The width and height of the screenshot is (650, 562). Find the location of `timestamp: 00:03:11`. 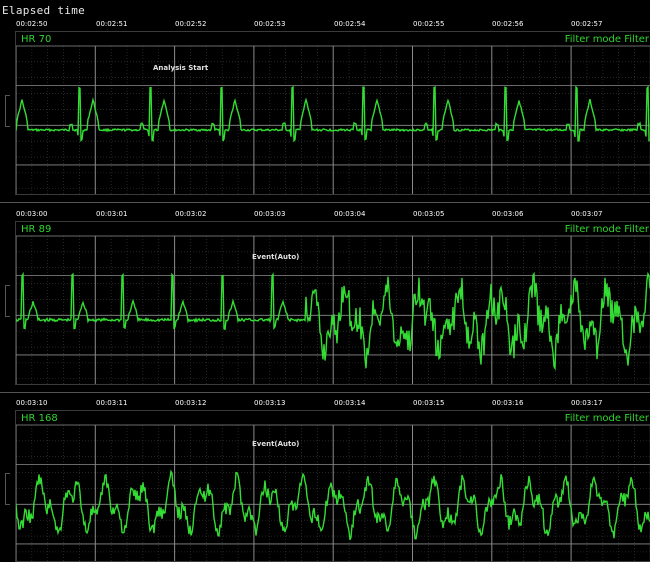

timestamp: 00:03:11 is located at coordinates (112, 403).